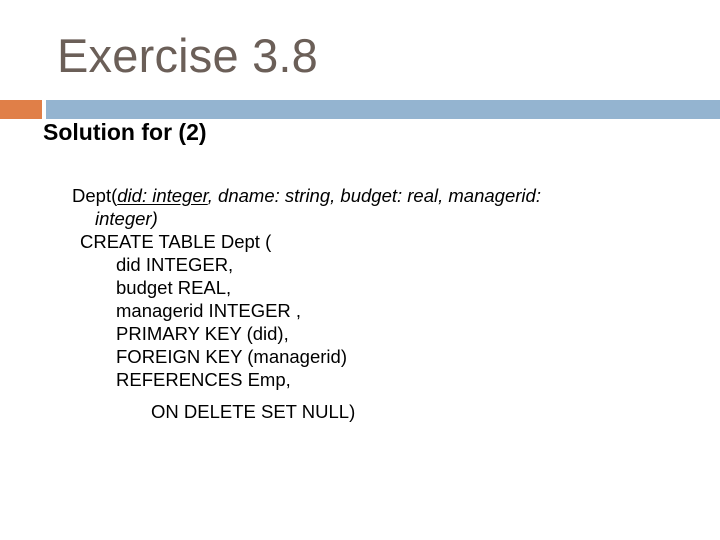 The width and height of the screenshot is (720, 540). Describe the element at coordinates (95, 195) in the screenshot. I see `schema-prefix: Dept(` at that location.